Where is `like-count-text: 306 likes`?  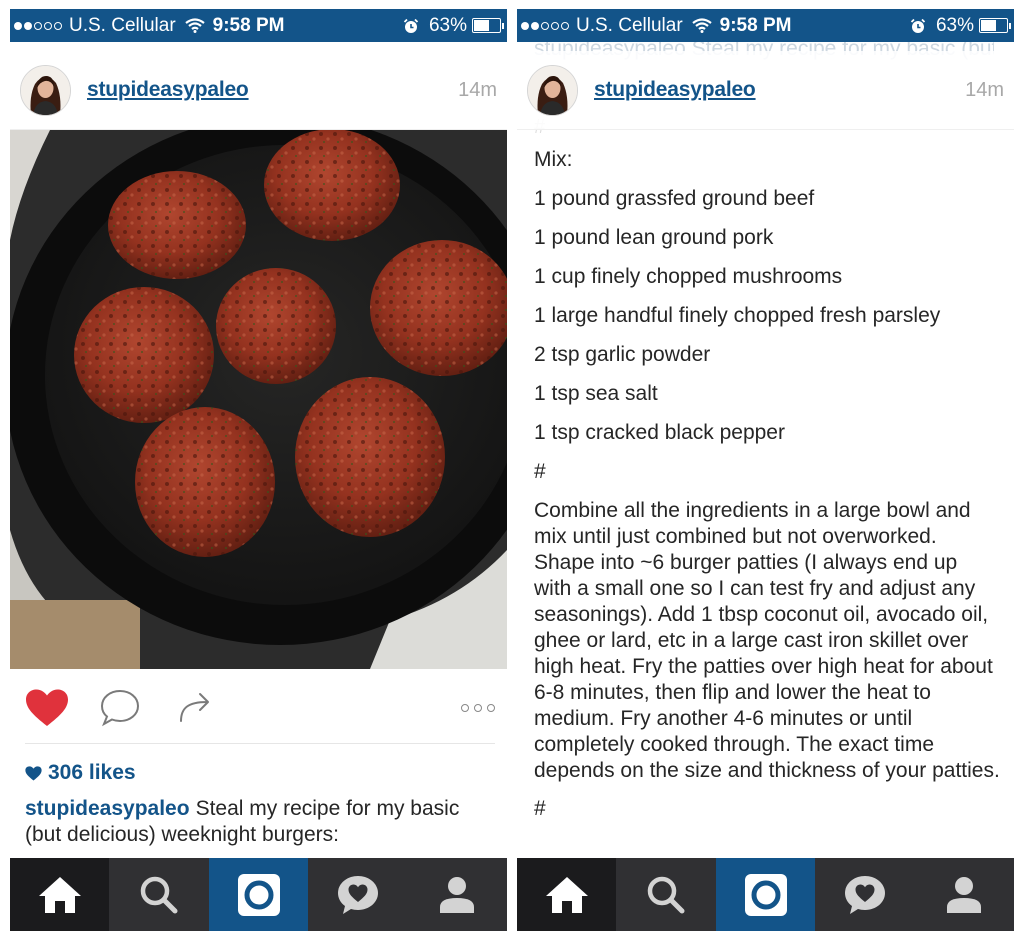 like-count-text: 306 likes is located at coordinates (92, 772).